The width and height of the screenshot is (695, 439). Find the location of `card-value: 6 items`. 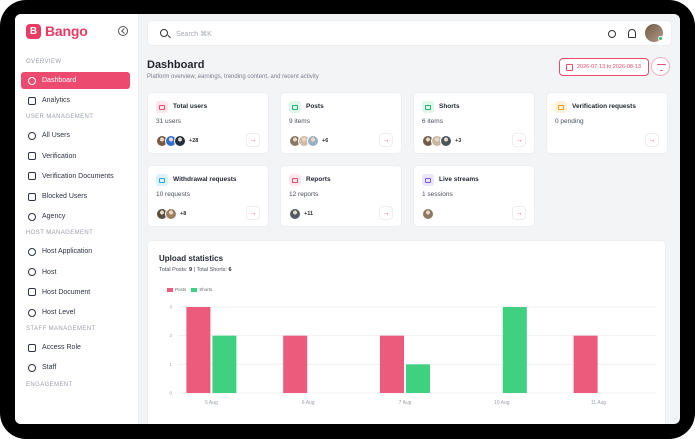

card-value: 6 items is located at coordinates (432, 121).